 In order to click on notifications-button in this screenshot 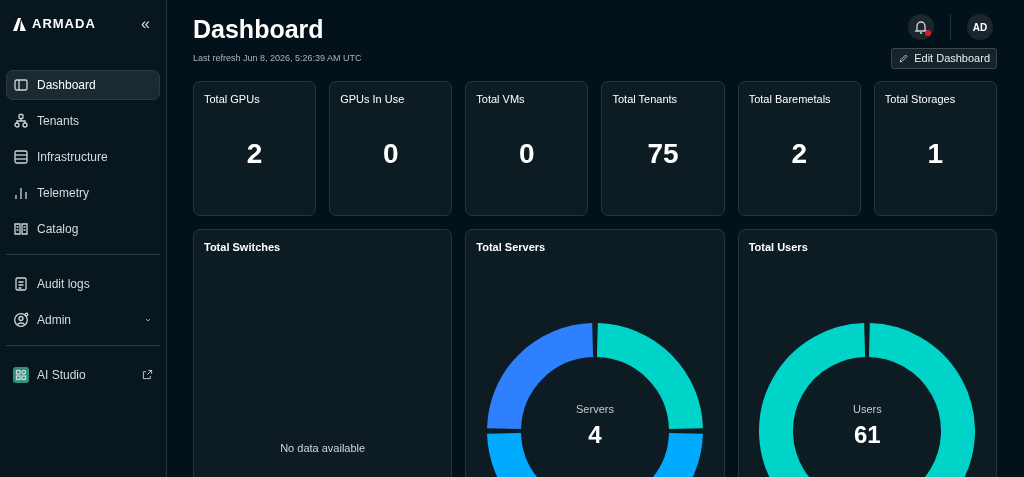, I will do `click(921, 27)`.